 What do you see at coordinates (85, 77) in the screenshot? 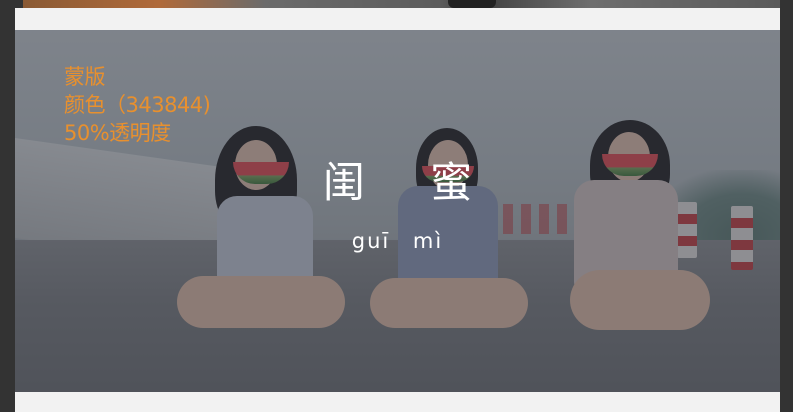
I see `mask-note-line: 蒙版` at bounding box center [85, 77].